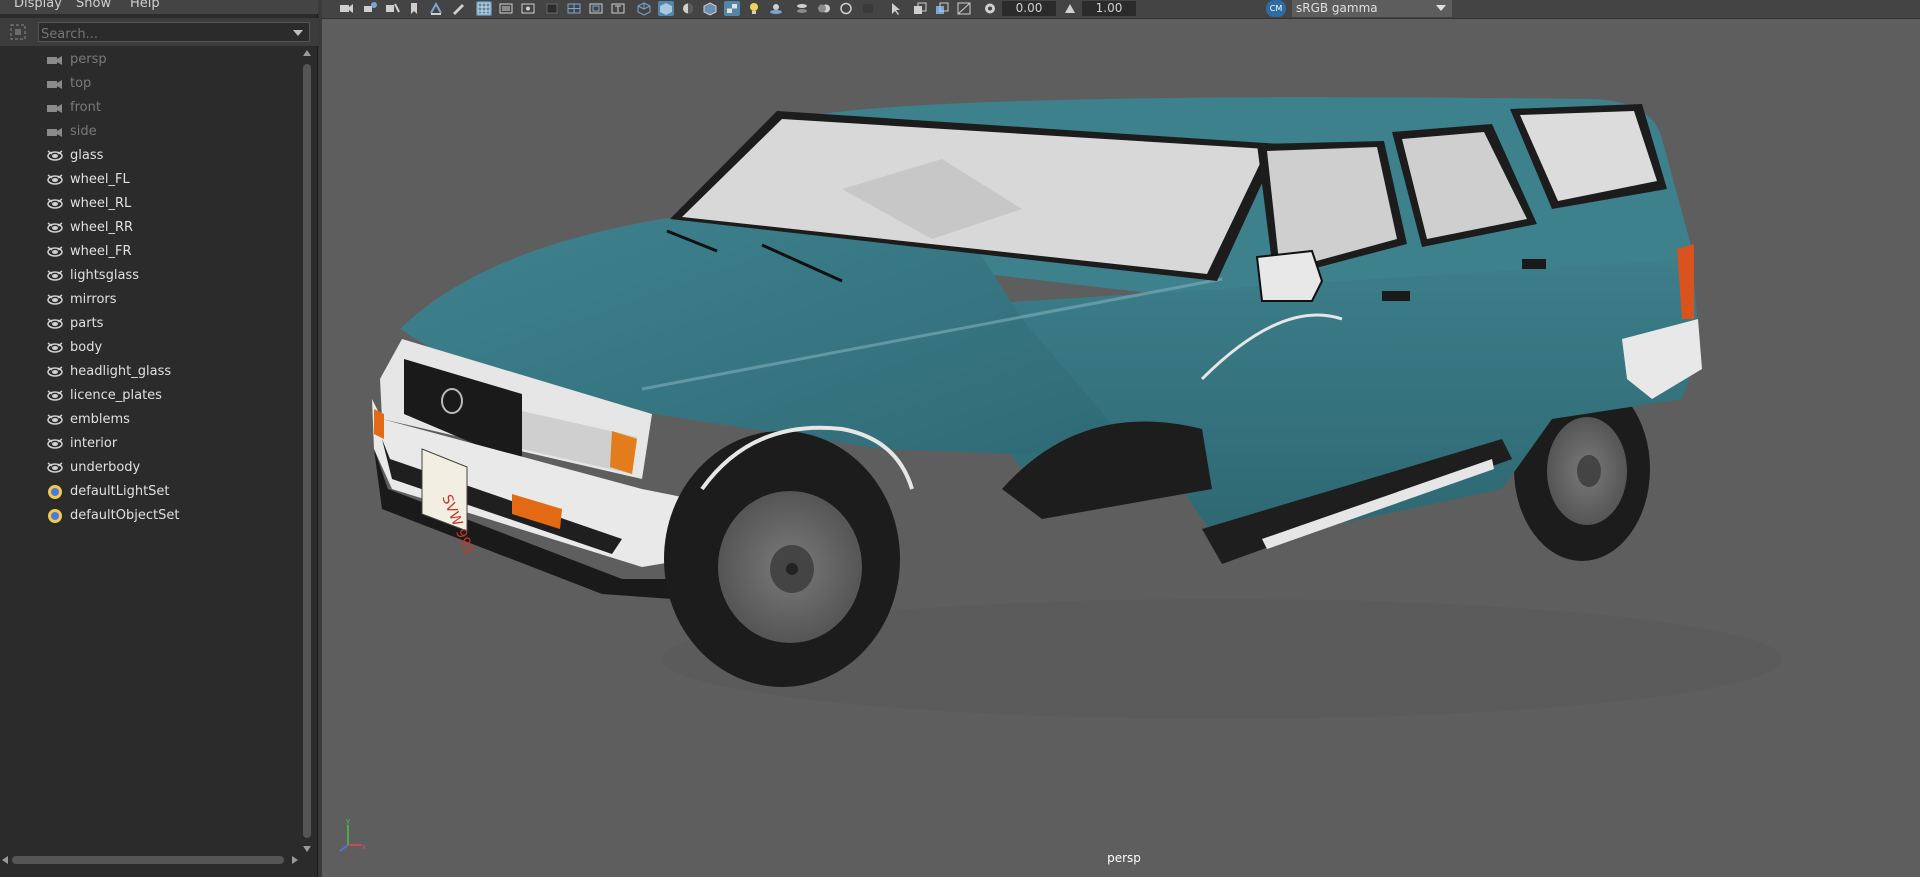 This screenshot has height=877, width=1920. I want to click on use-all-lights-icon, so click(754, 8).